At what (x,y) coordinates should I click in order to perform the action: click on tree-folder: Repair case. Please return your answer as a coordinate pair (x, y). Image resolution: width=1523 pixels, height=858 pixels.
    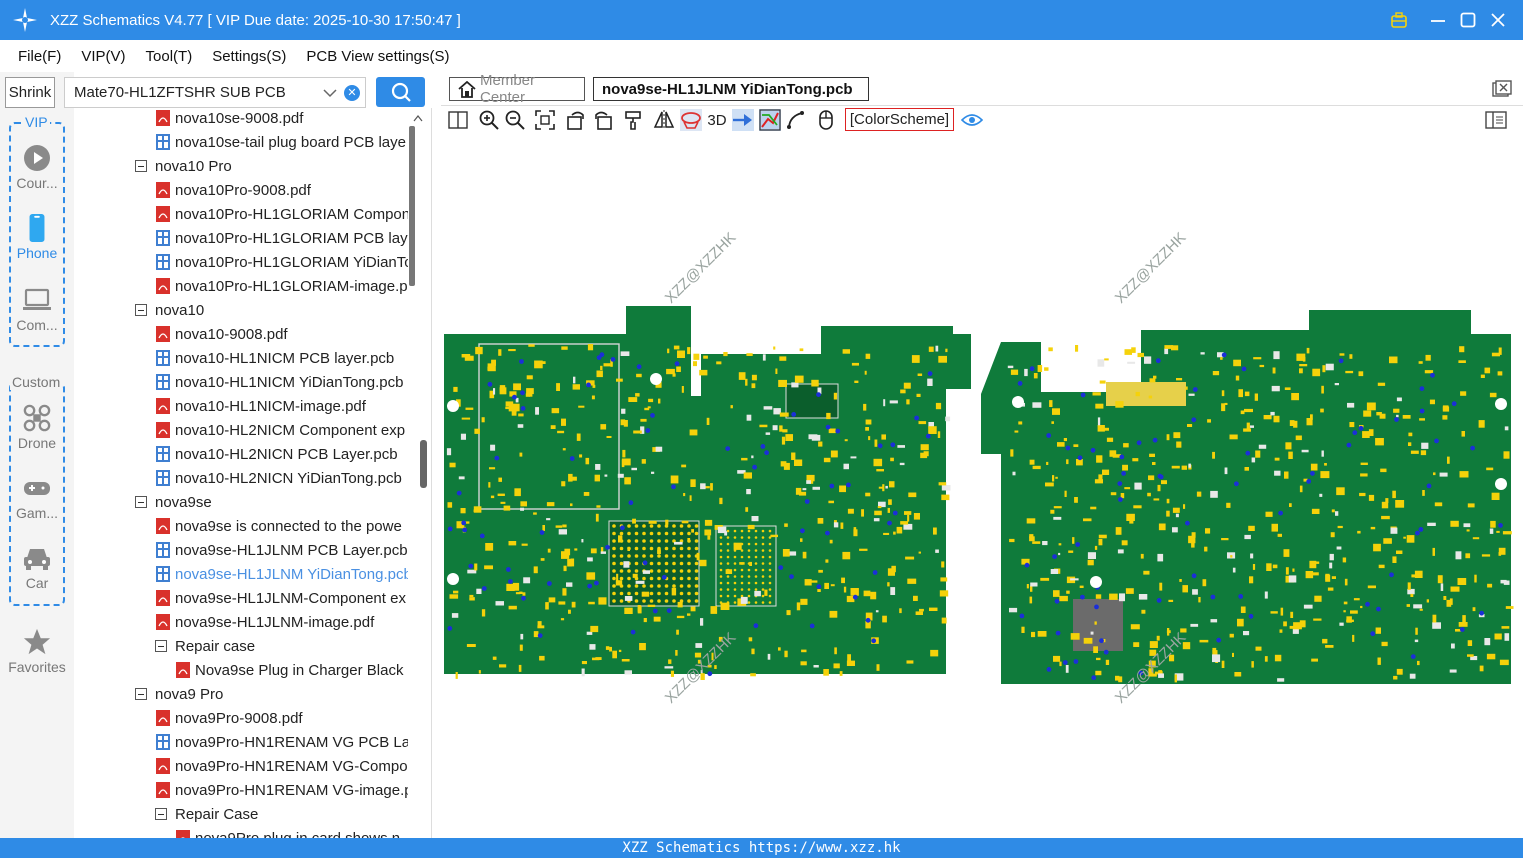
    Looking at the image, I should click on (205, 646).